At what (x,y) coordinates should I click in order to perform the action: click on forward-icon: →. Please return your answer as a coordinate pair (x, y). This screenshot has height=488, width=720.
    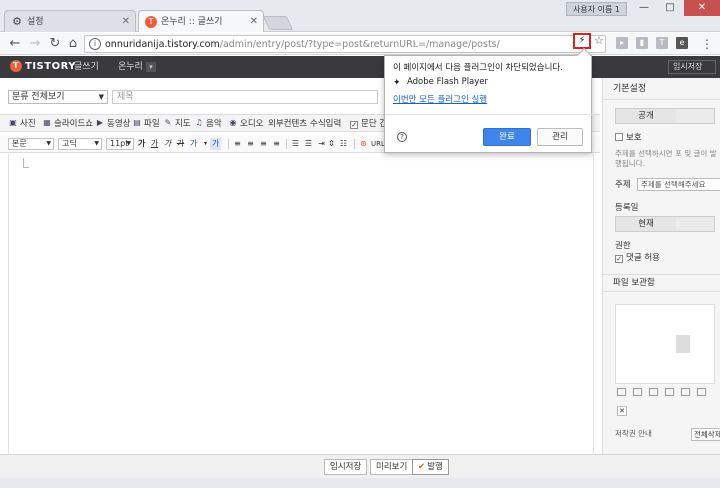
    Looking at the image, I should click on (35, 44).